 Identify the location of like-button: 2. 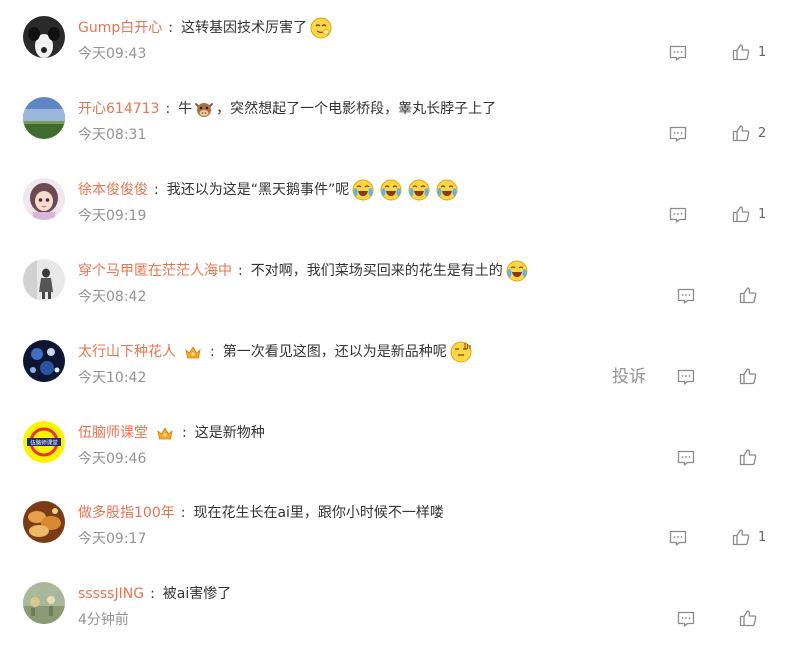
(748, 133).